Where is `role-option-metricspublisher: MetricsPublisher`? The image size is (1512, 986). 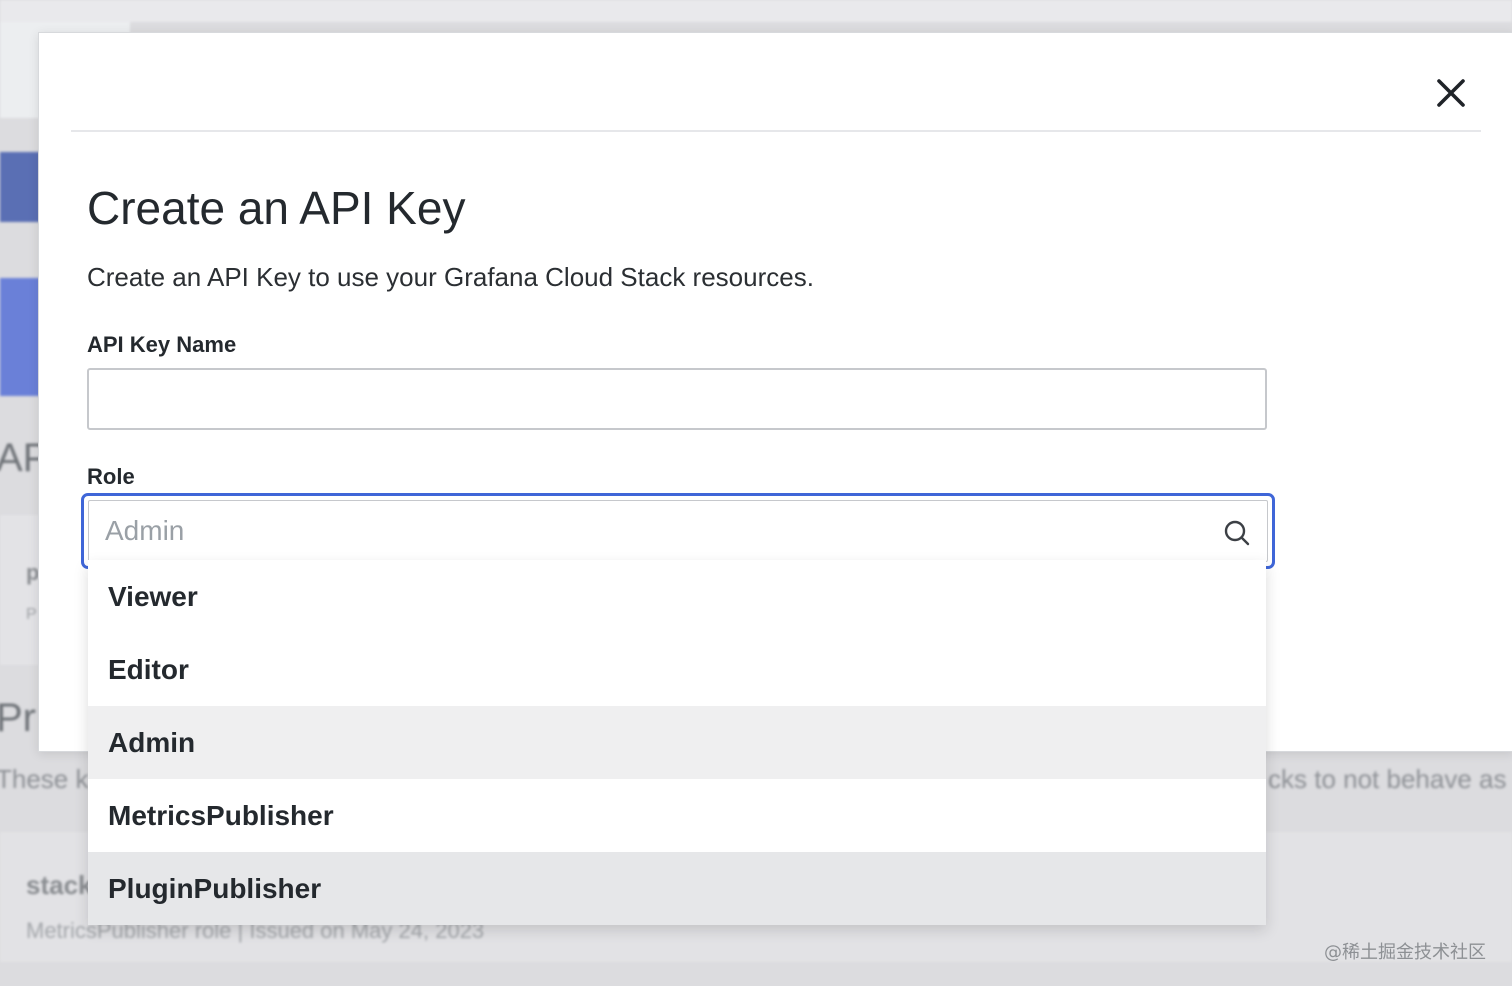 role-option-metricspublisher: MetricsPublisher is located at coordinates (677, 815).